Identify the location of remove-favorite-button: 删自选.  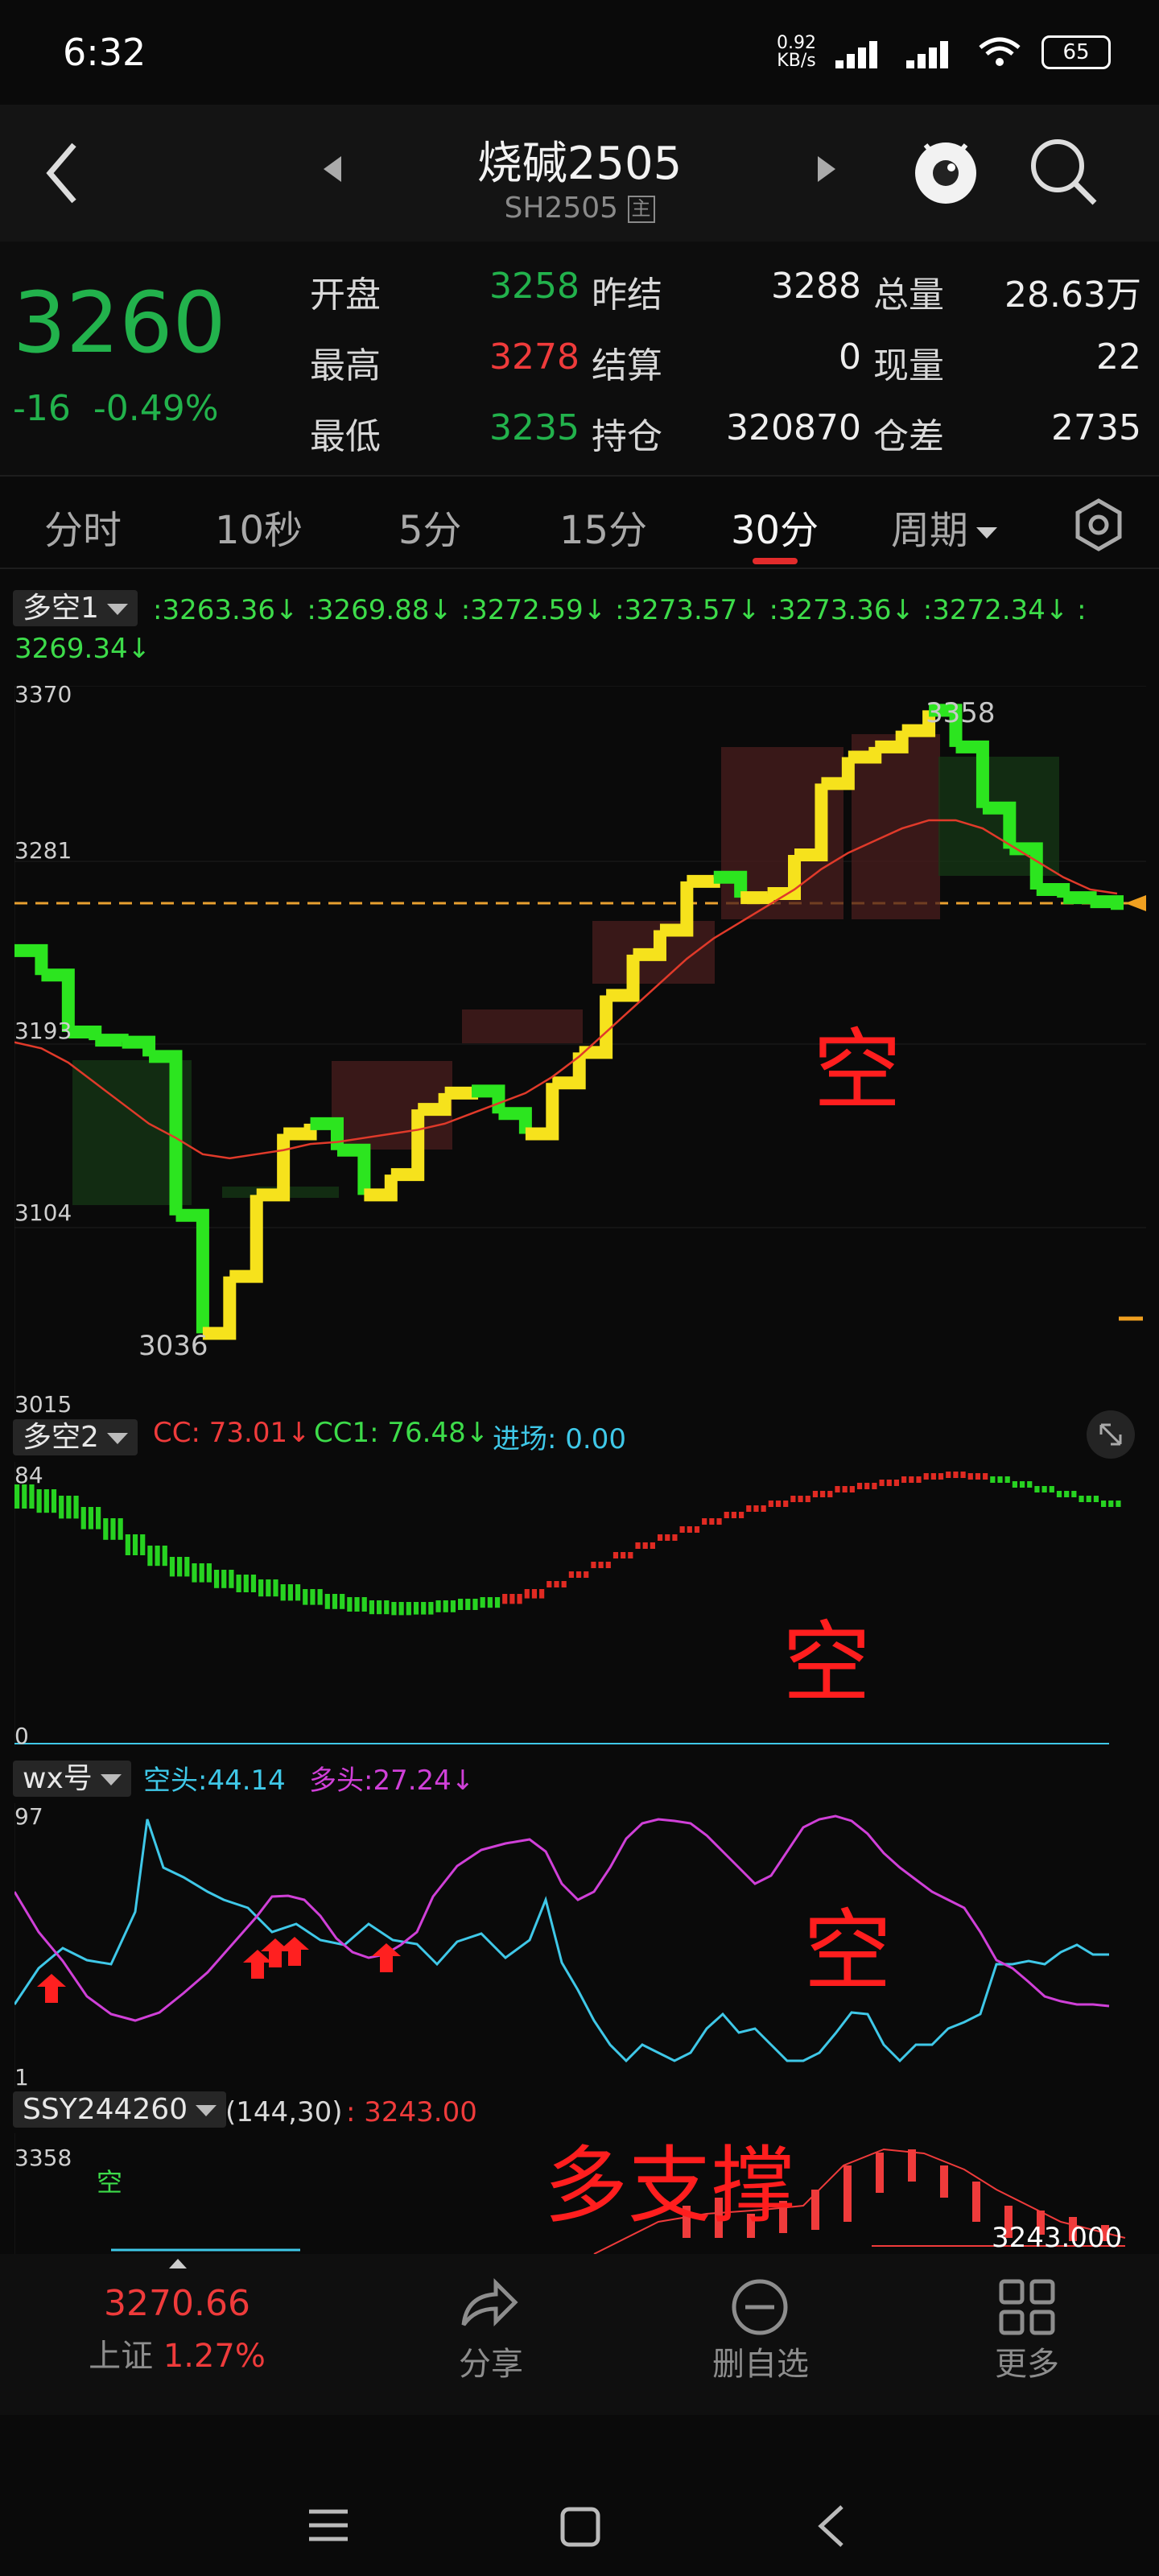
(760, 2361).